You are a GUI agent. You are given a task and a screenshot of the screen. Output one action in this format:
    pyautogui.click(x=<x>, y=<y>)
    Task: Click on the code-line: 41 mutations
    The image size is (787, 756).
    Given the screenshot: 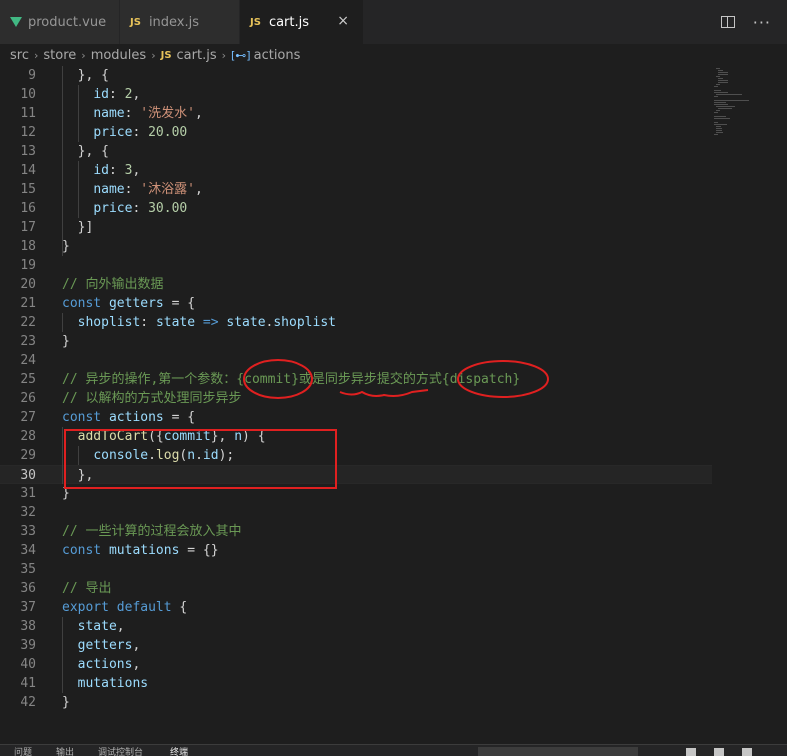 What is the action you would take?
    pyautogui.click(x=356, y=683)
    